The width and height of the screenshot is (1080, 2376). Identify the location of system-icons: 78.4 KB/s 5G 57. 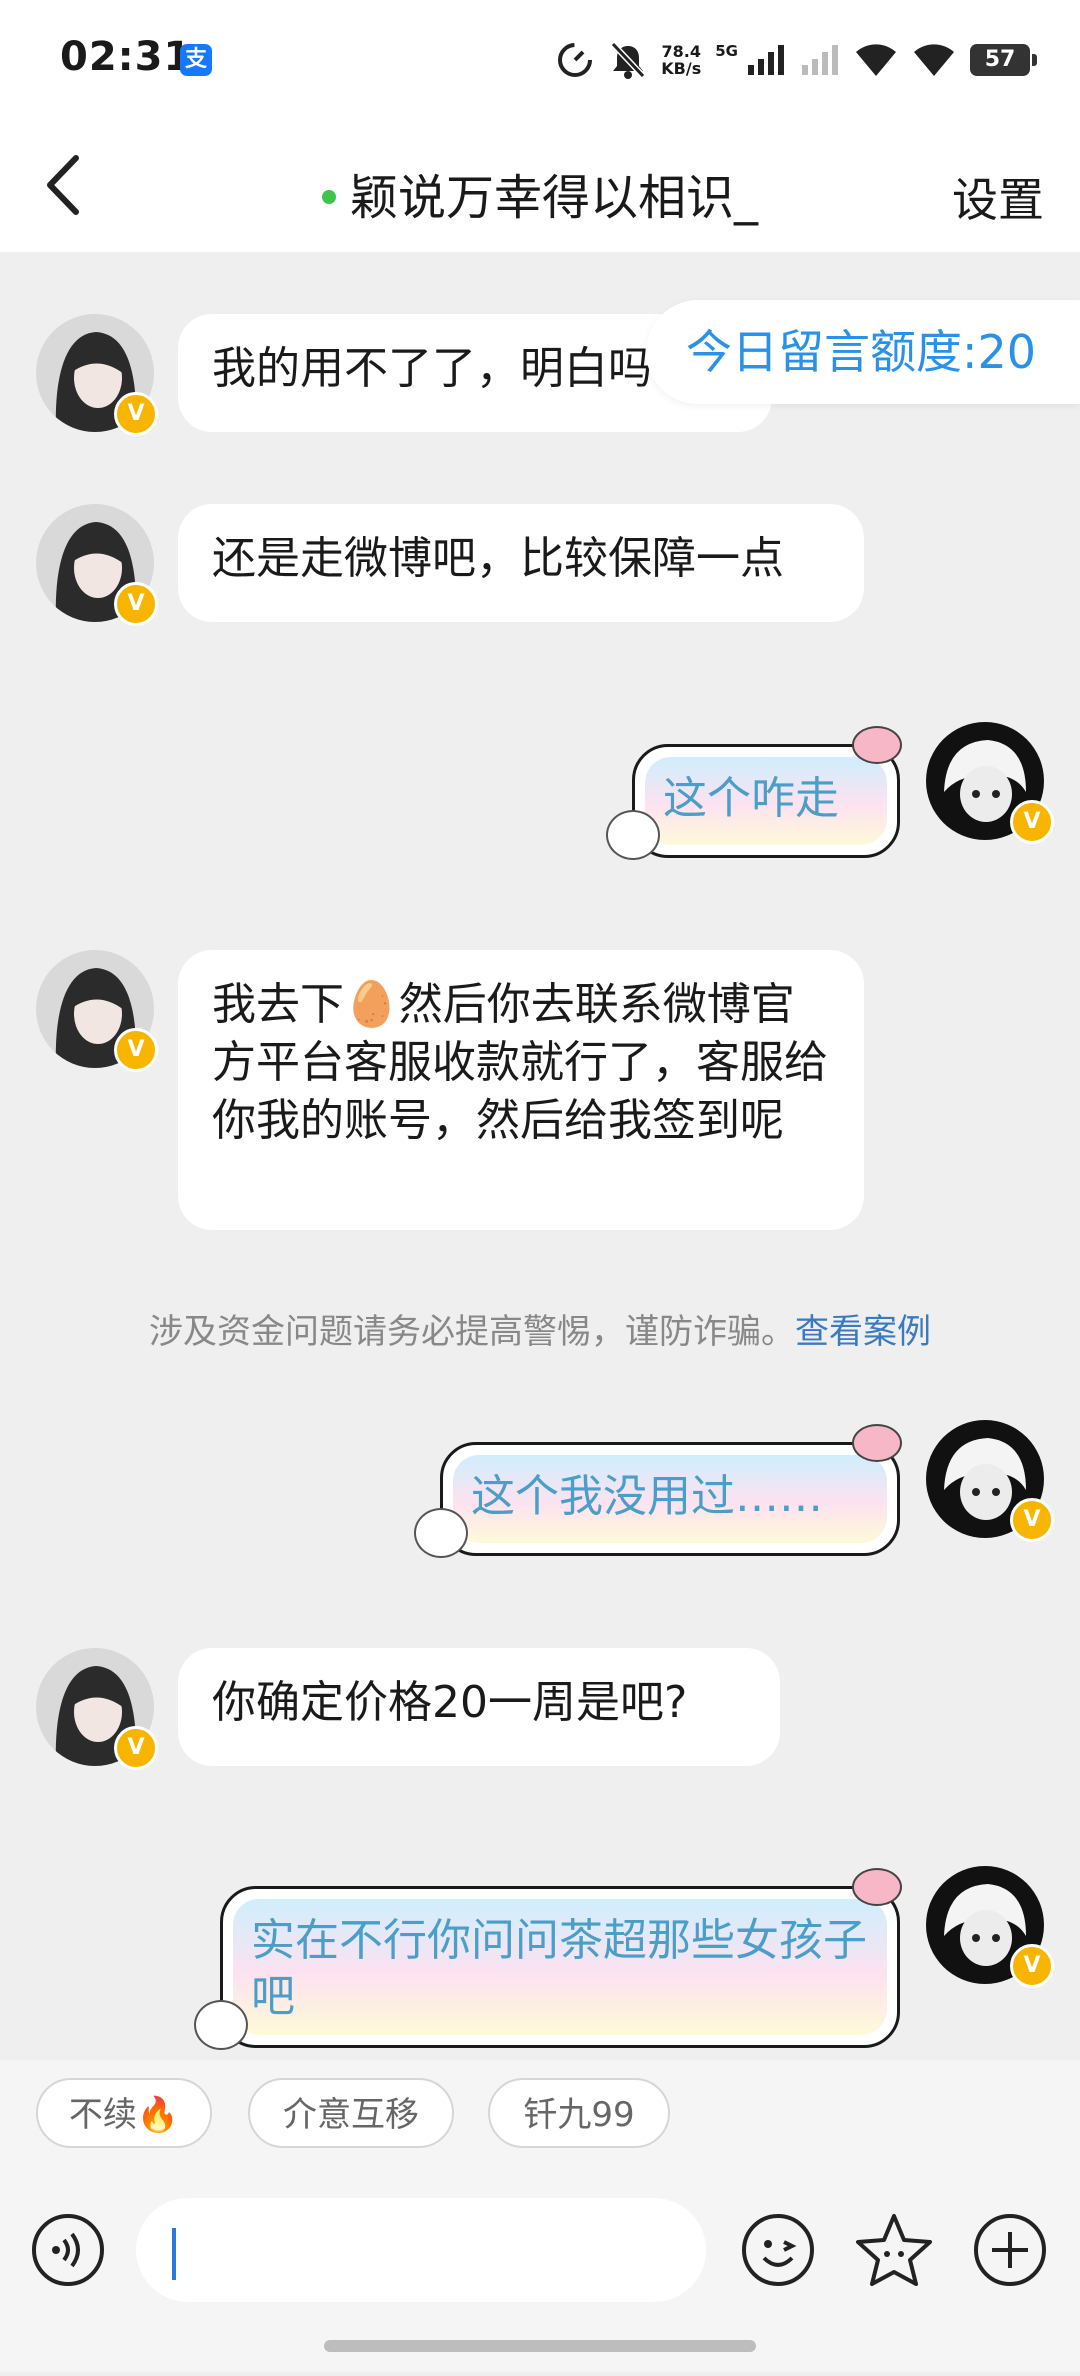
(796, 60).